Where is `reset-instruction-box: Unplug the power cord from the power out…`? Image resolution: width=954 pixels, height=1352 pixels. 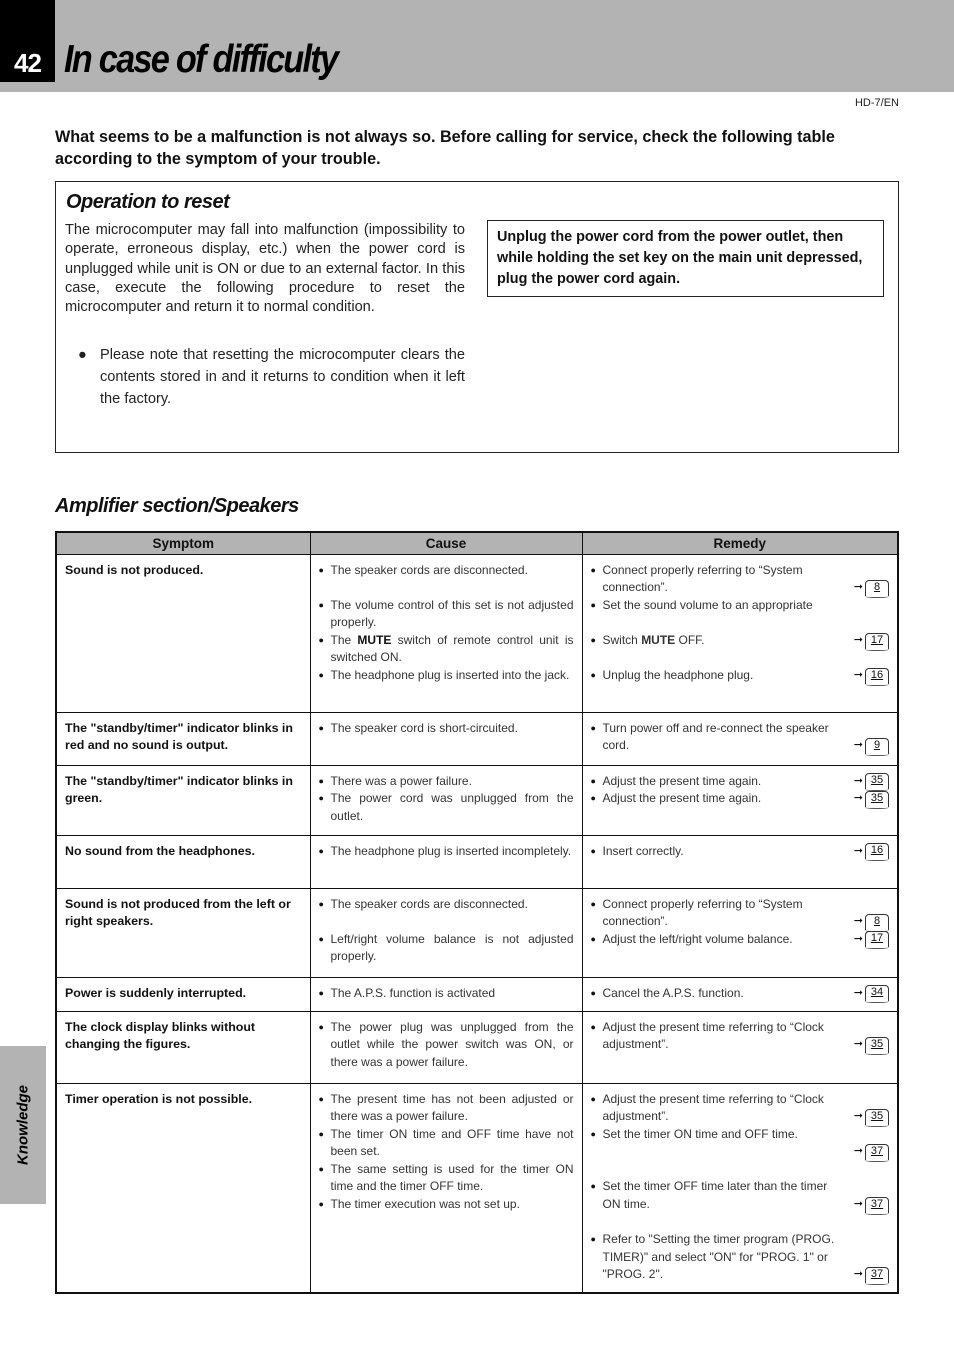
reset-instruction-box: Unplug the power cord from the power out… is located at coordinates (685, 258).